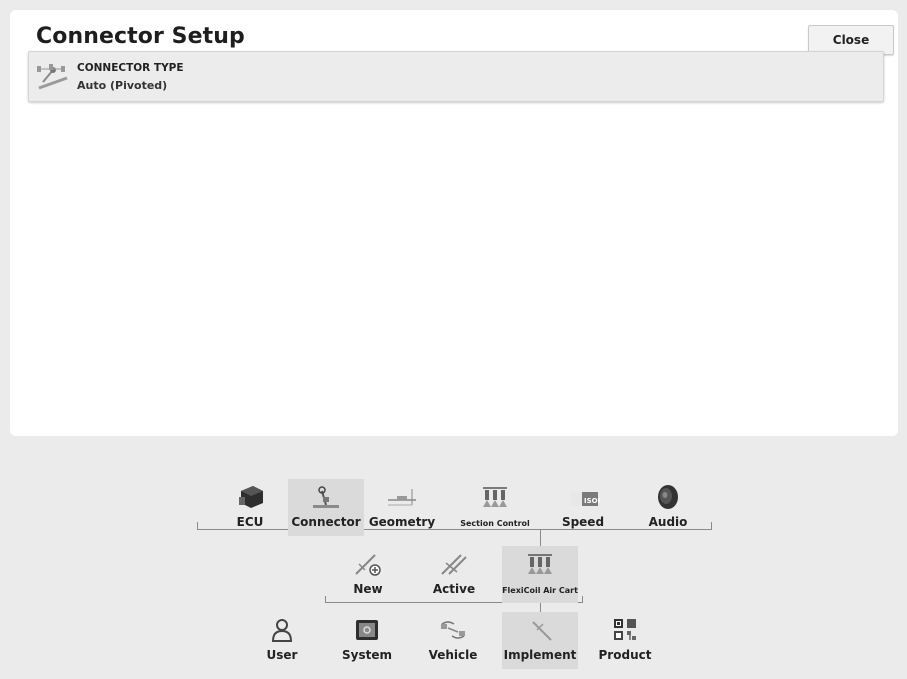  Describe the element at coordinates (453, 630) in the screenshot. I see `vehicle-icon` at that location.